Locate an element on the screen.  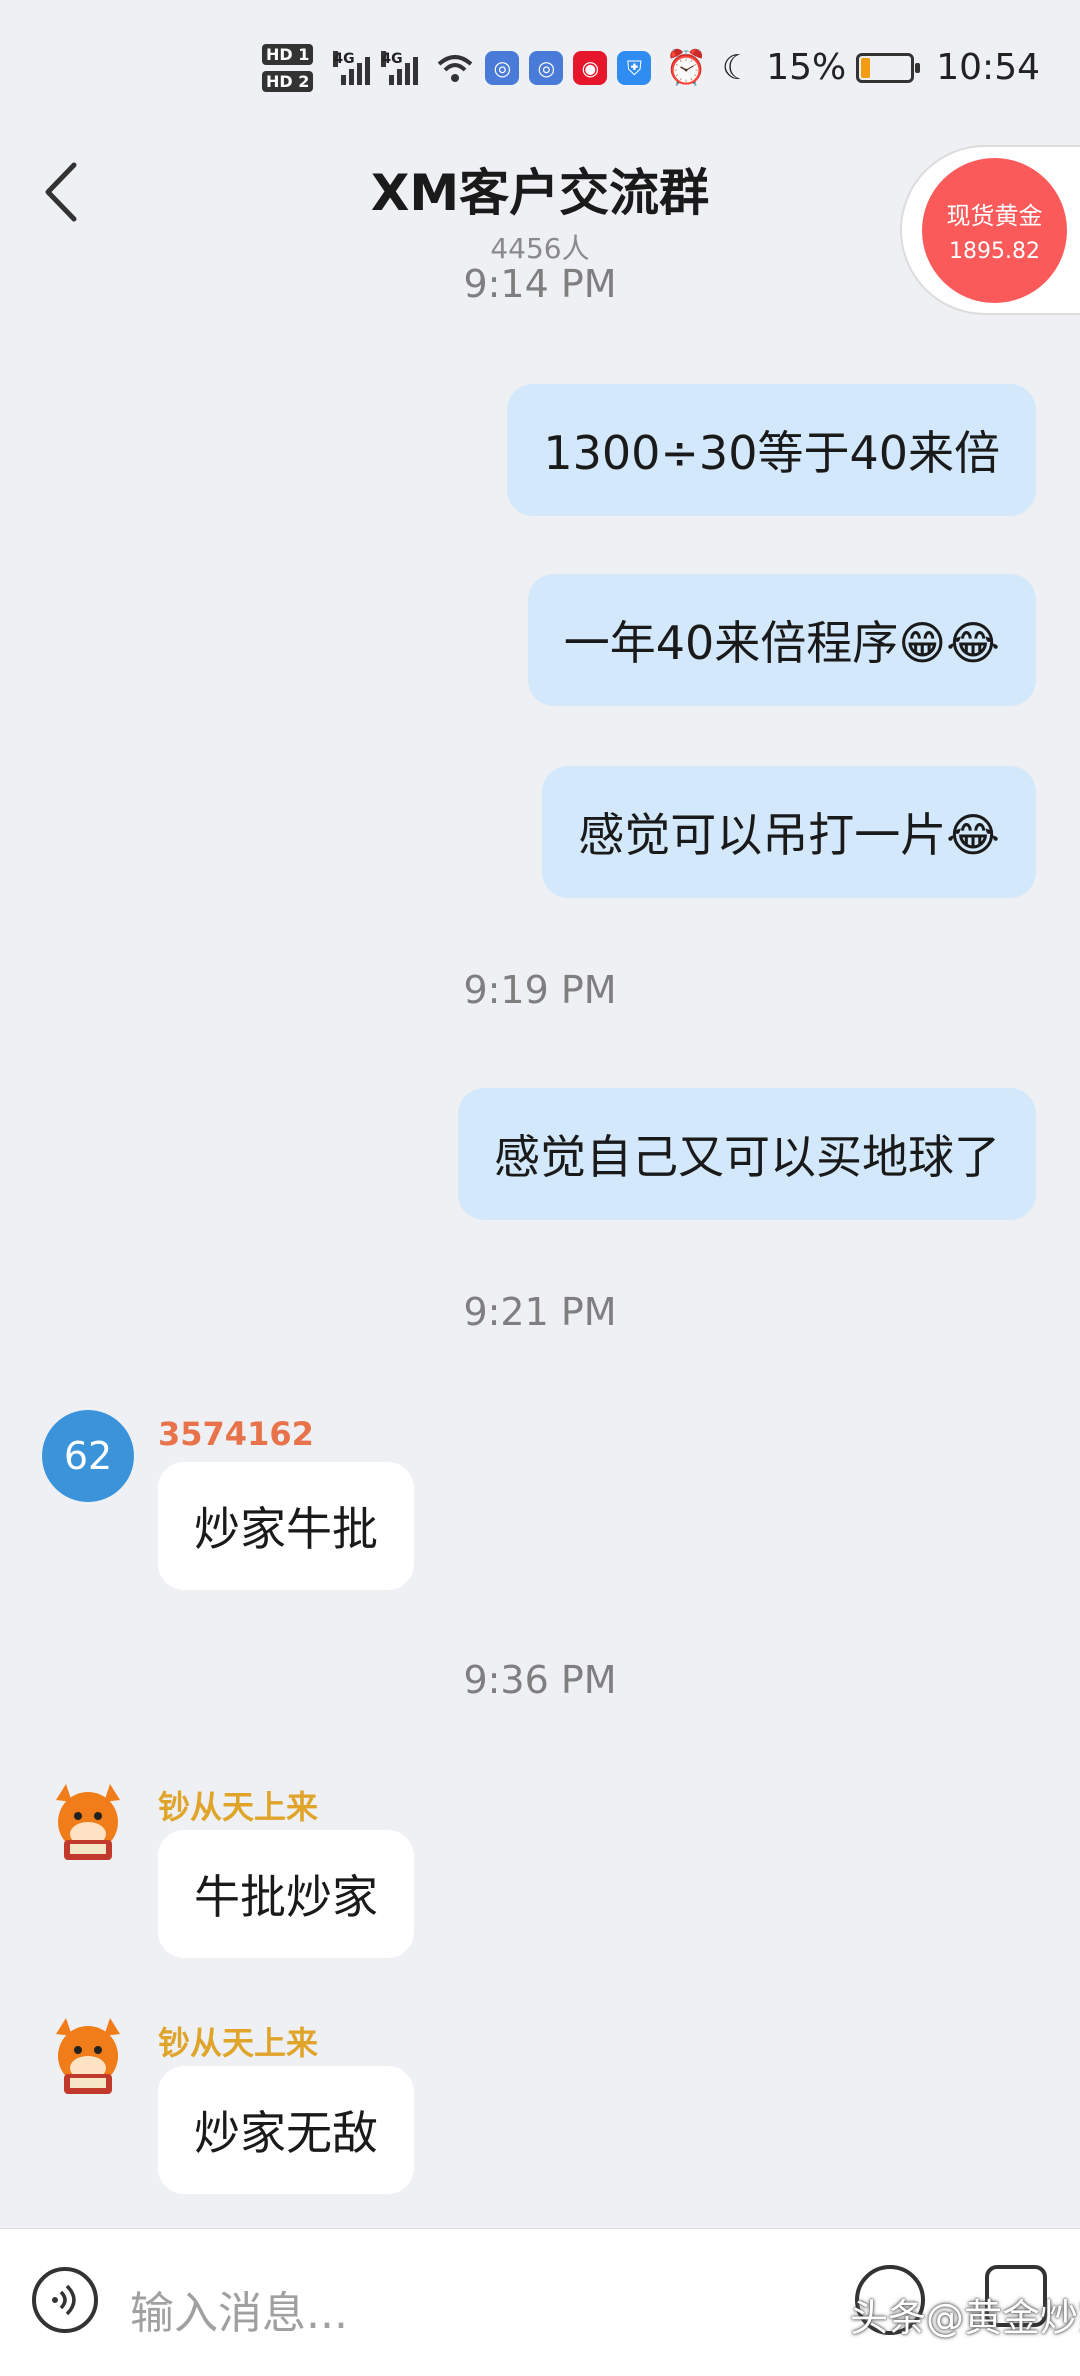
outgoing-message: 感觉自己又可以买地球了 is located at coordinates (747, 1154).